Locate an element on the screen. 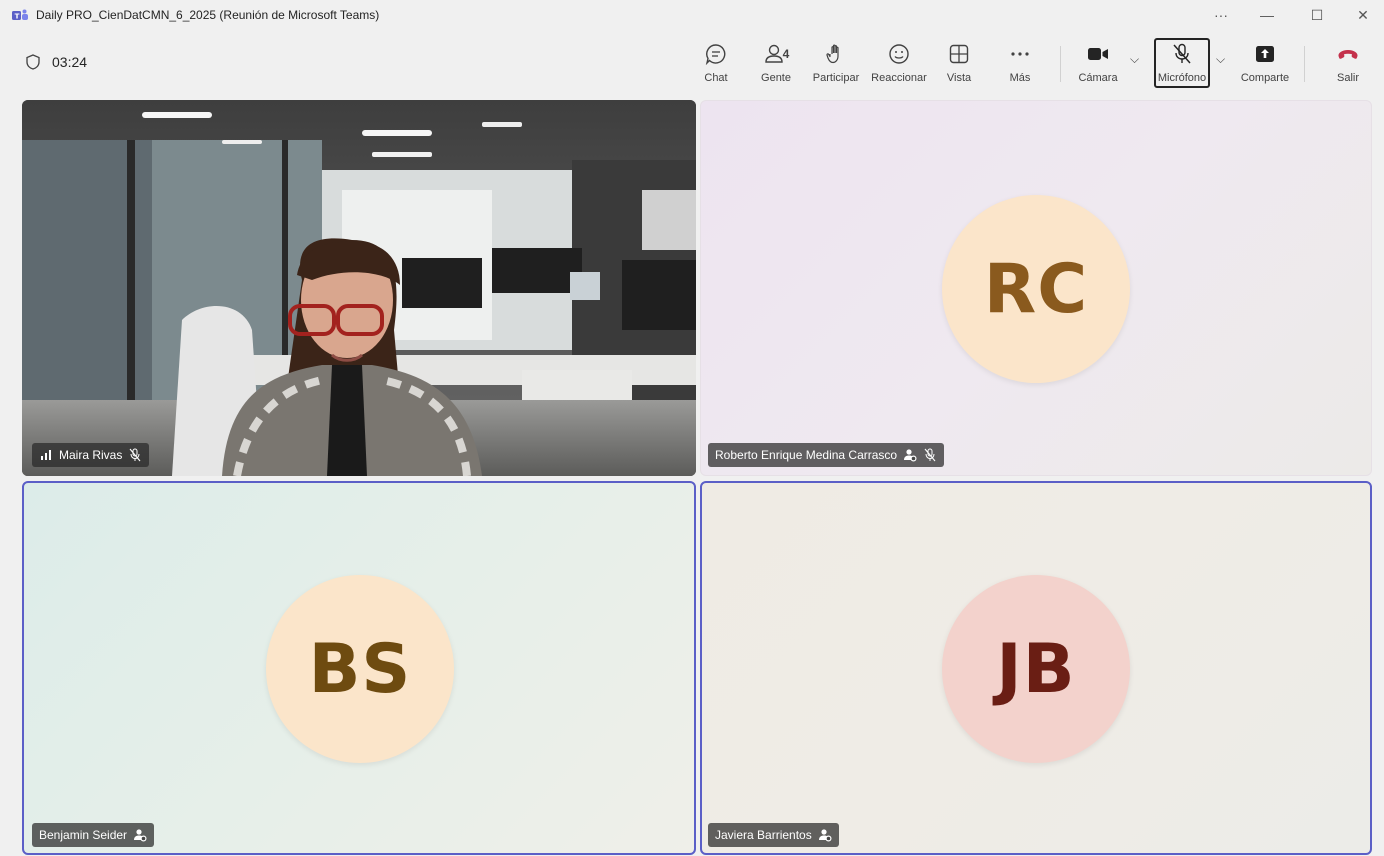 This screenshot has width=1384, height=856. raise-hand-label: Participar is located at coordinates (836, 78).